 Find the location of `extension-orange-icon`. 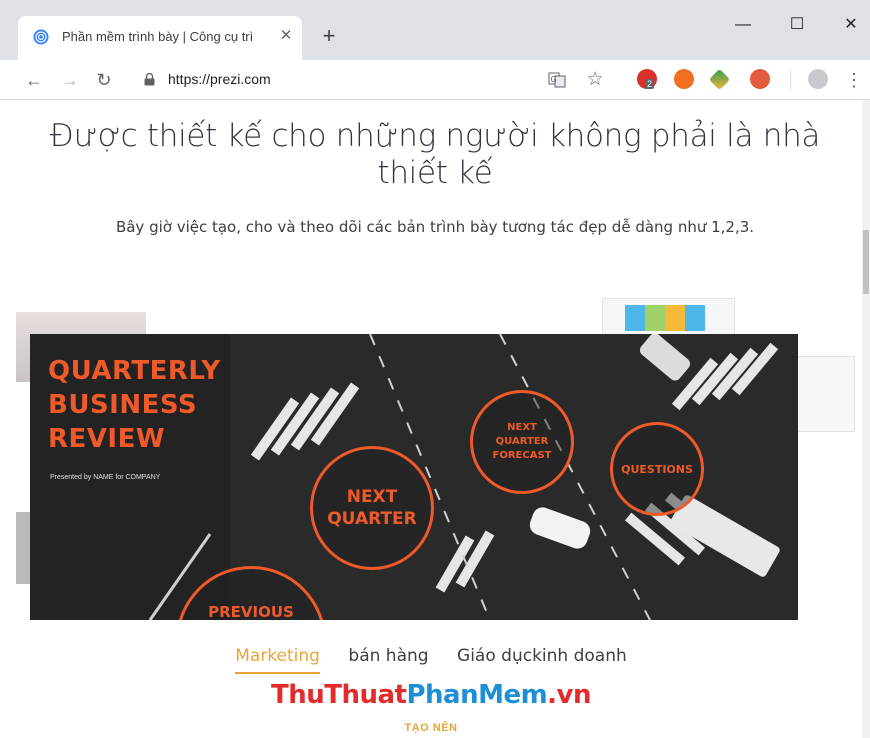

extension-orange-icon is located at coordinates (684, 79).